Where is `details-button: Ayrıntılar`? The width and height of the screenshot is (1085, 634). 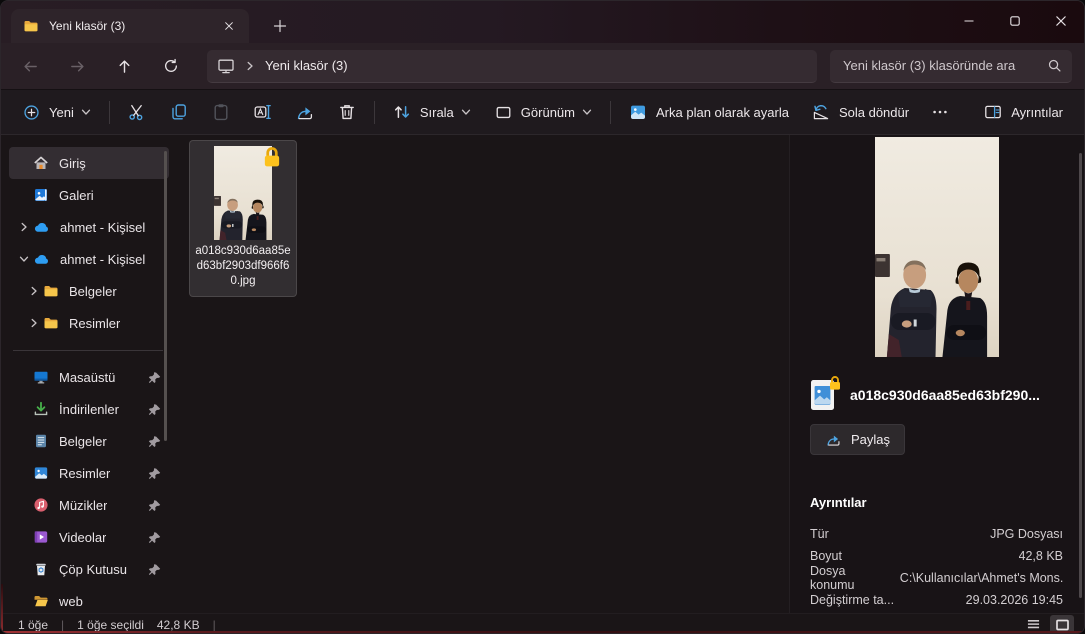
details-button: Ayrıntılar is located at coordinates (1023, 112).